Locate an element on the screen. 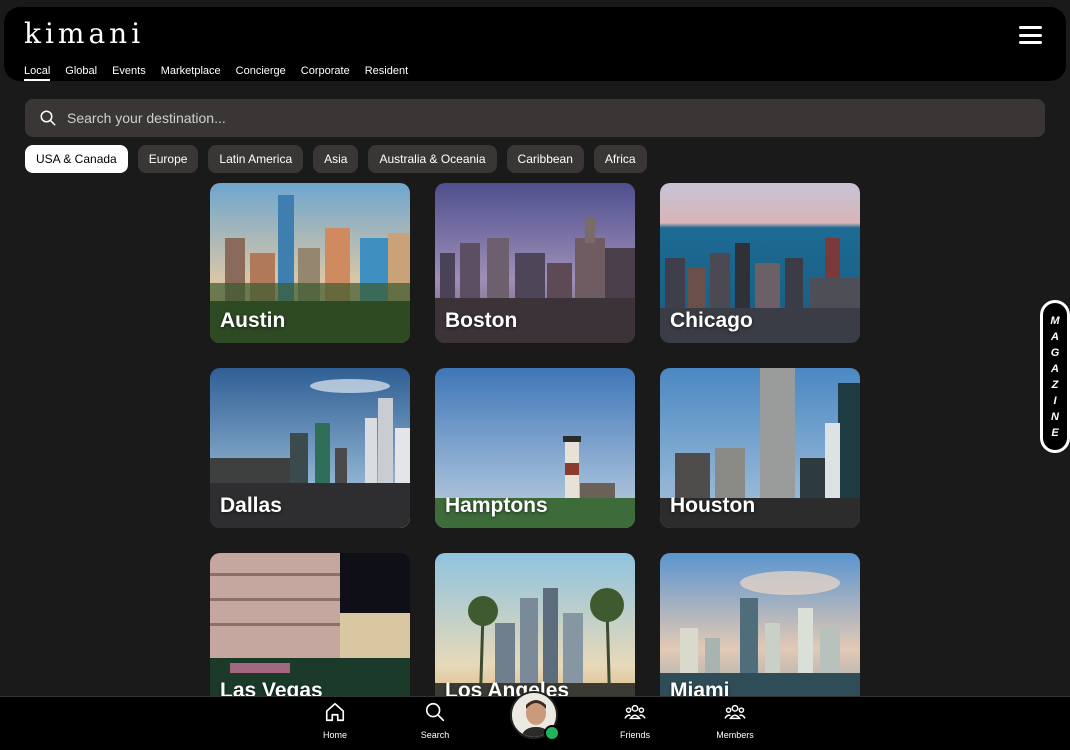 The width and height of the screenshot is (1070, 750). tab-local: Local is located at coordinates (37, 73).